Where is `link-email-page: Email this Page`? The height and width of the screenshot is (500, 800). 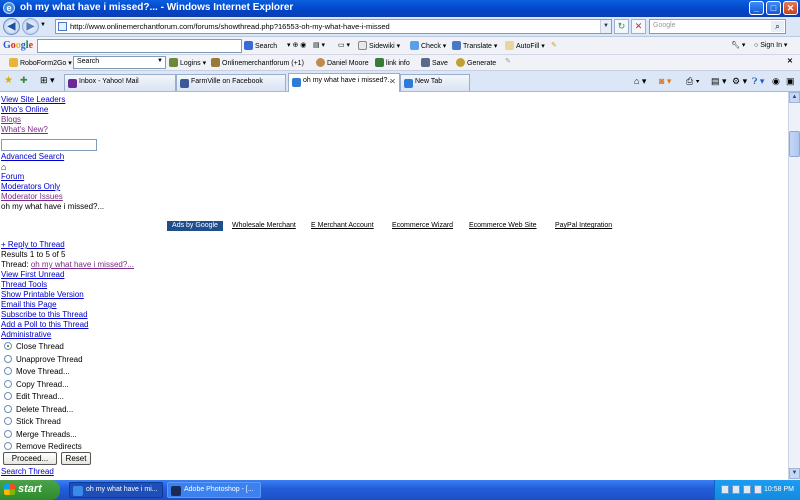
link-email-page: Email this Page is located at coordinates (29, 304).